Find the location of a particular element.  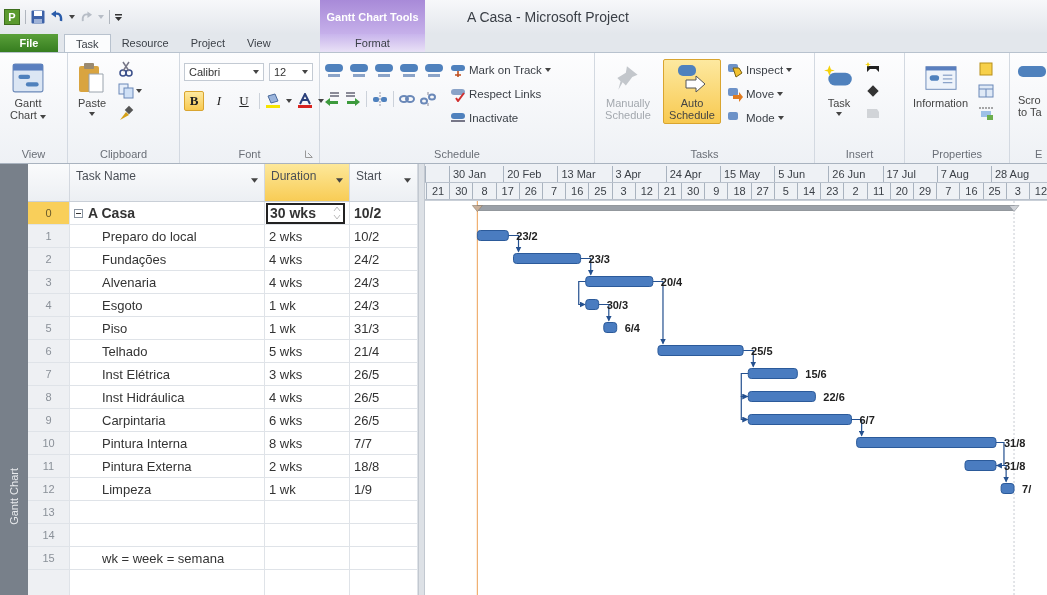

task-name: A Casa is located at coordinates (111, 213).